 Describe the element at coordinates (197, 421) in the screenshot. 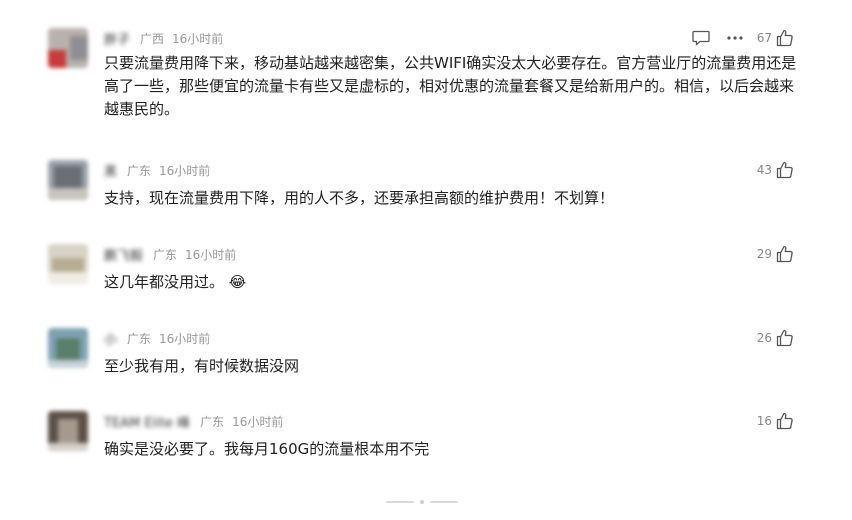

I see `comment-meta: TEAM Elite 峰 广东 16小时前` at that location.